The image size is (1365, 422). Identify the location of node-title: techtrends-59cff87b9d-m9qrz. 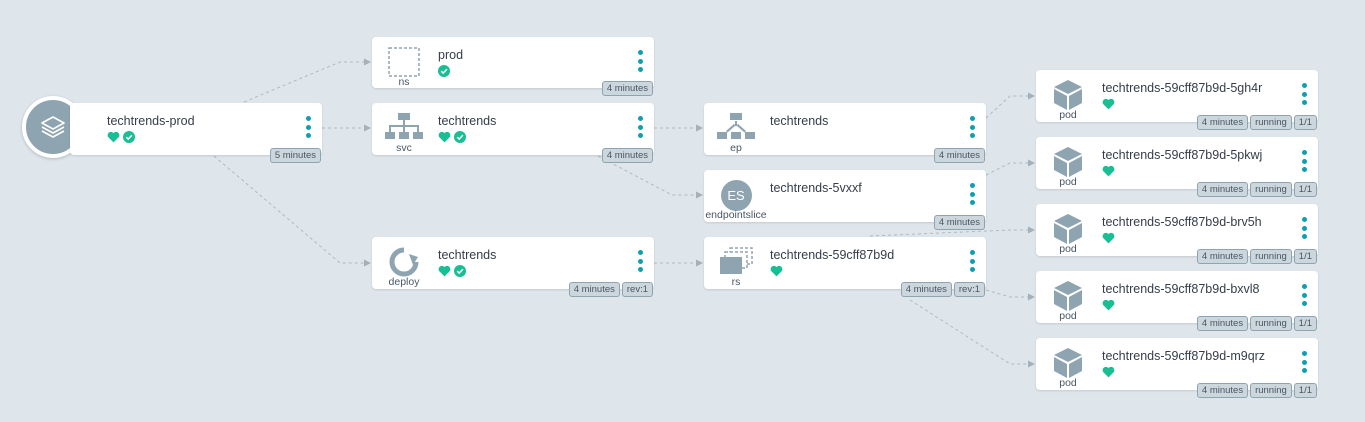
(1184, 356).